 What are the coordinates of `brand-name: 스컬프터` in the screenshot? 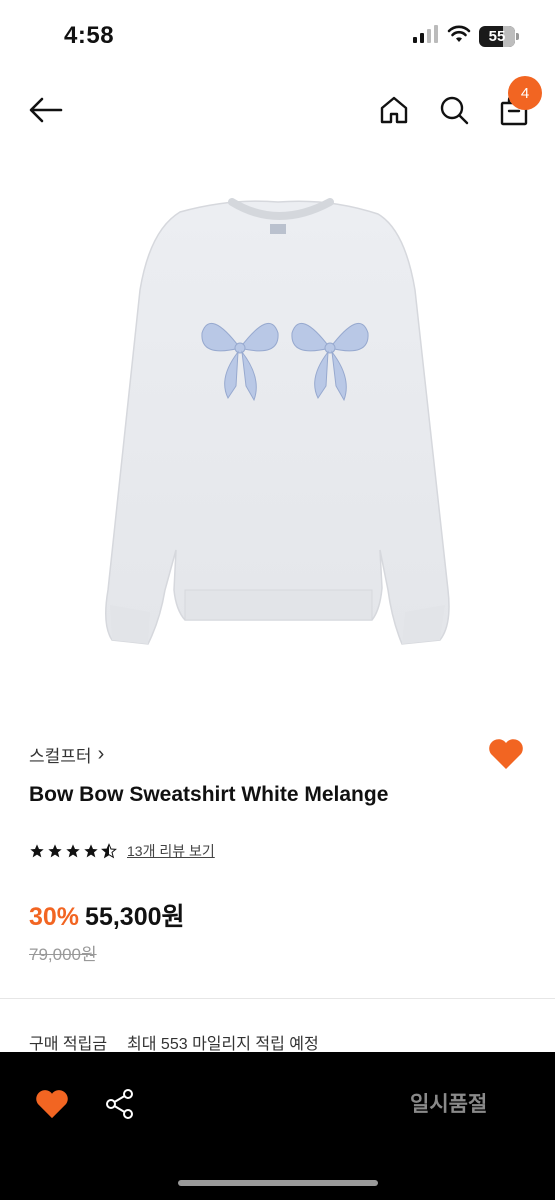 It's located at (60, 756).